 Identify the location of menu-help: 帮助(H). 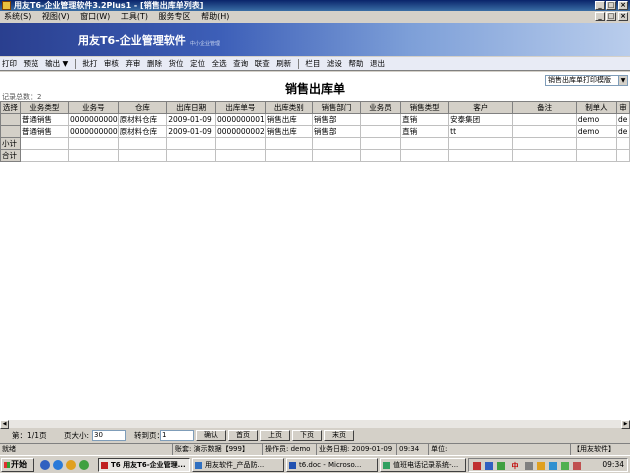
(215, 17).